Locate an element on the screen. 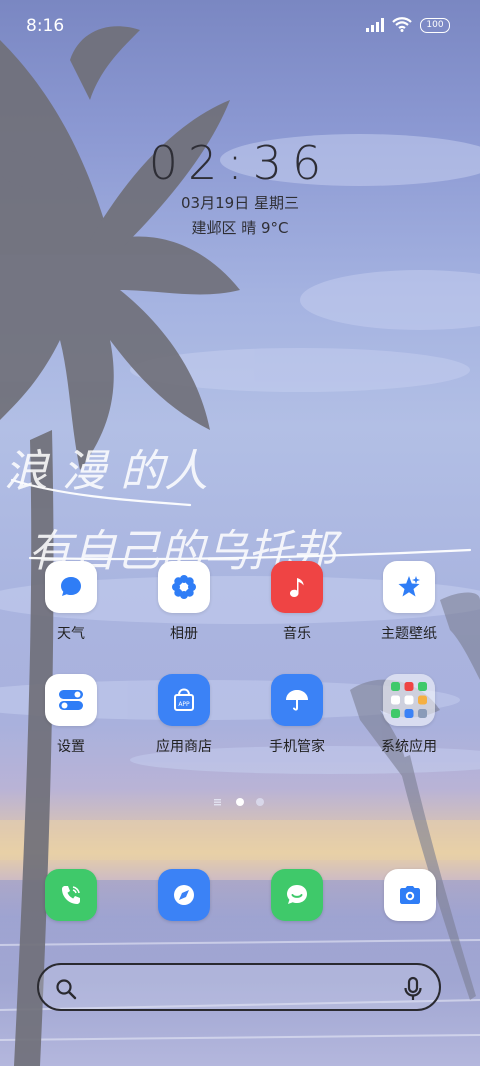 The image size is (480, 1066). dock-browser is located at coordinates (184, 895).